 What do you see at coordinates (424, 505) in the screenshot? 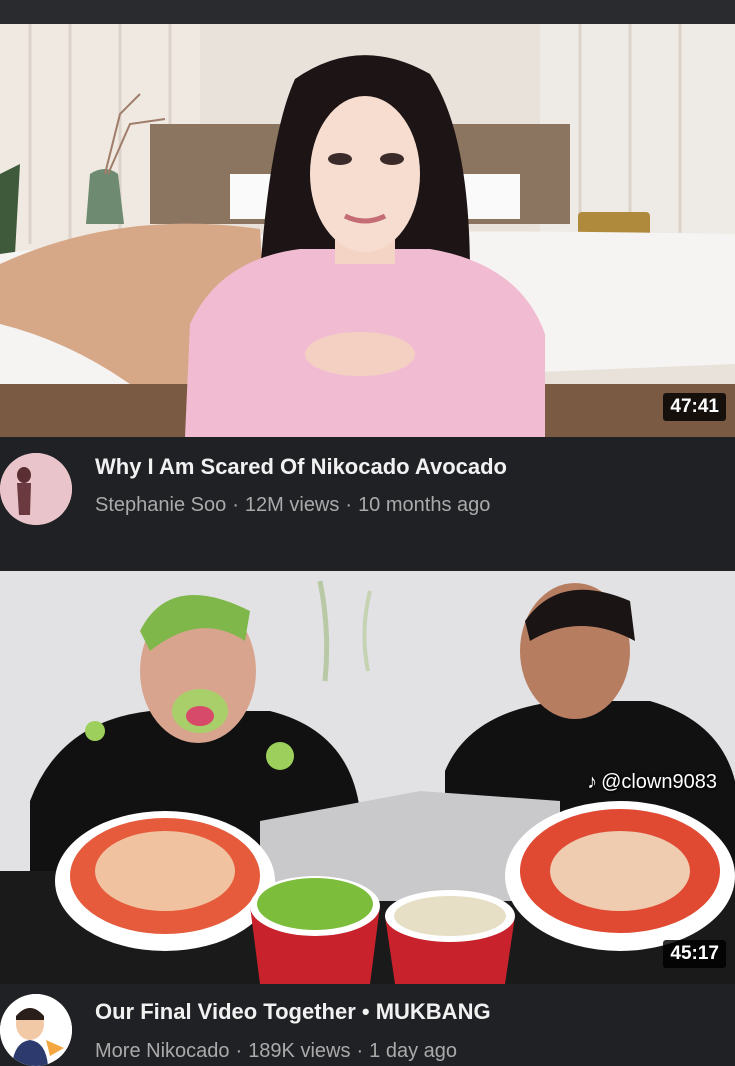
I see `upload-age: 10 months ago` at bounding box center [424, 505].